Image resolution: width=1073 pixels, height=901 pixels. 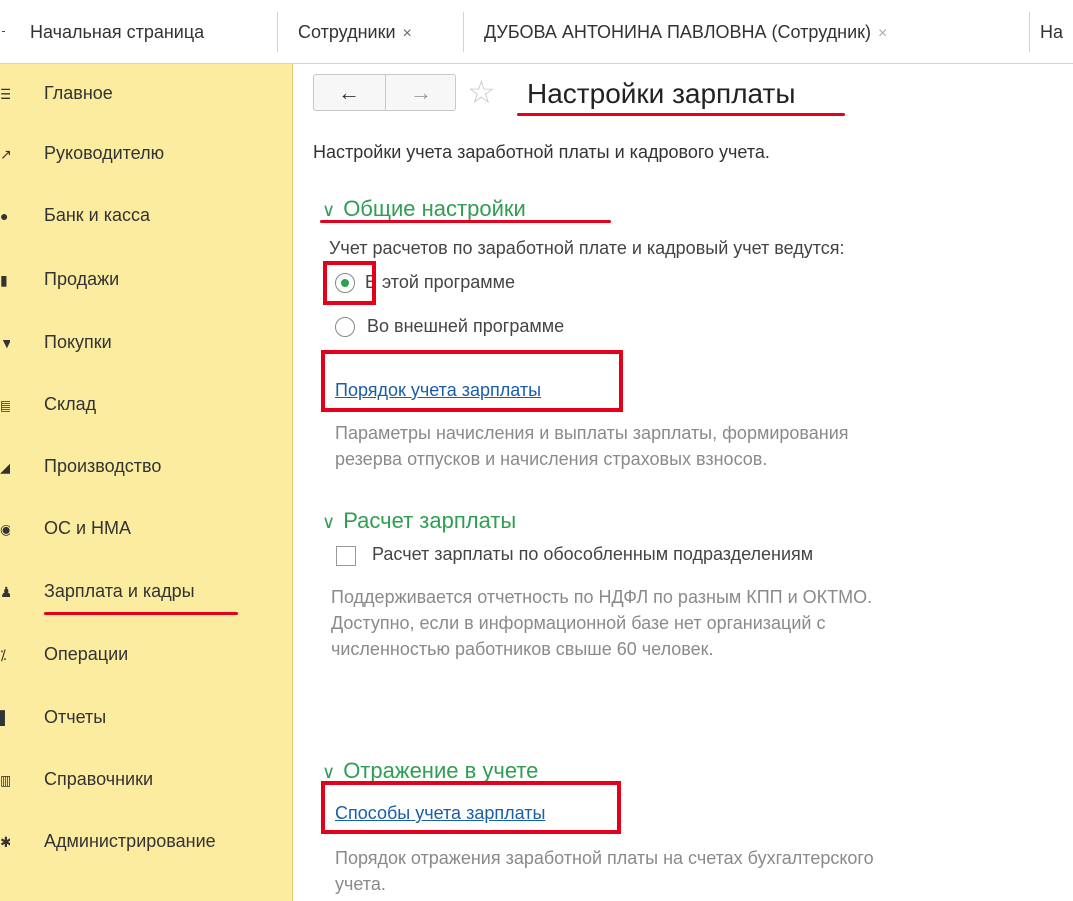 What do you see at coordinates (5, 780) in the screenshot?
I see `reference-icon: ▥` at bounding box center [5, 780].